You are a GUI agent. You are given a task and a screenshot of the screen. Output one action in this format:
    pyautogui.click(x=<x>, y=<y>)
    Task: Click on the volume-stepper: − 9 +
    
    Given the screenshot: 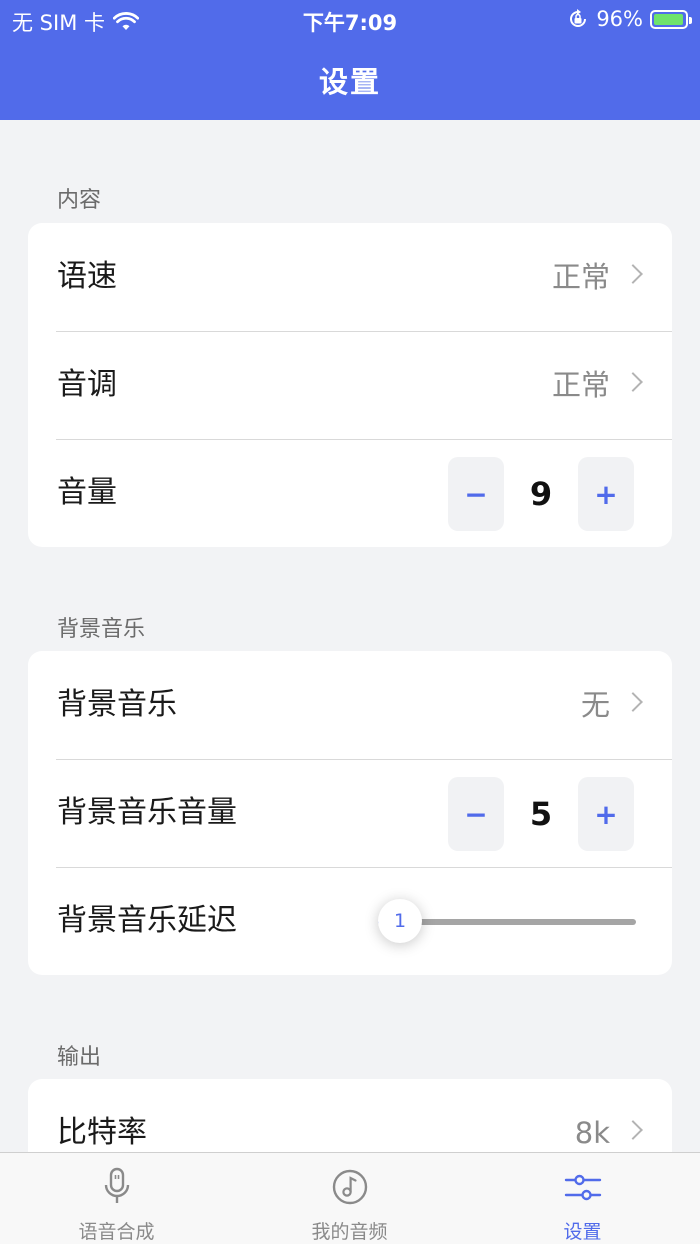 What is the action you would take?
    pyautogui.click(x=541, y=494)
    